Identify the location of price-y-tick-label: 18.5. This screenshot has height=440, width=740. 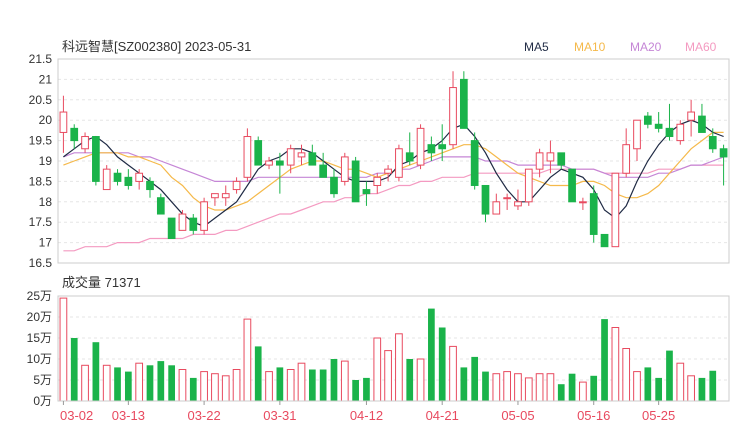
(41, 181).